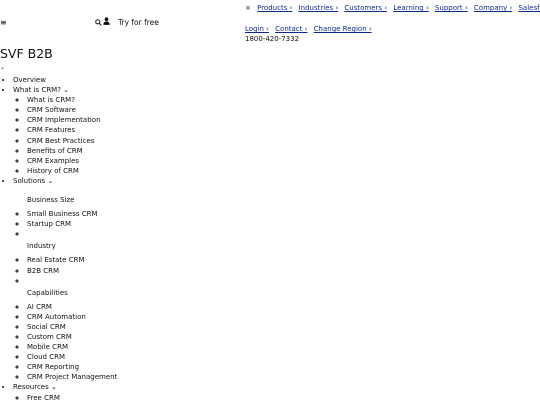  I want to click on nav-products-link: Products ›, so click(274, 8).